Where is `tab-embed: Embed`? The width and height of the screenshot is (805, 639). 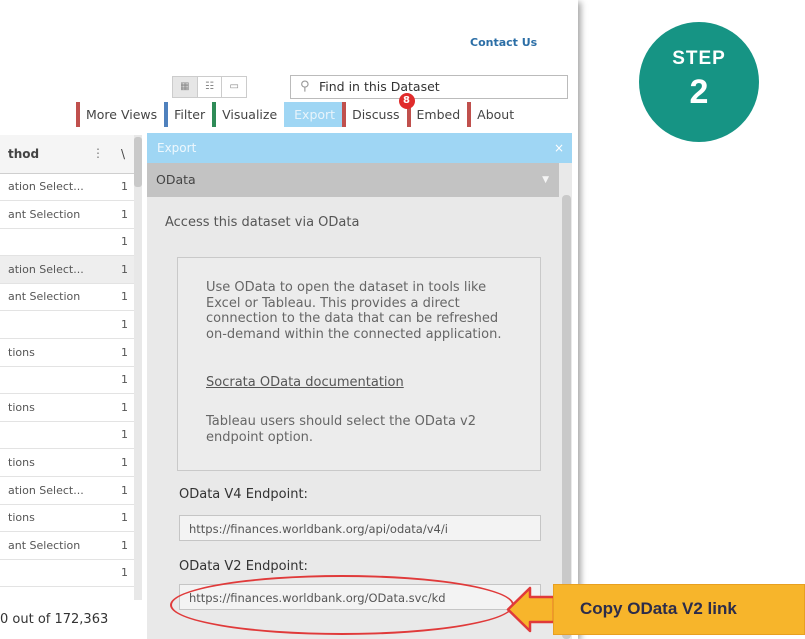
tab-embed: Embed is located at coordinates (437, 114).